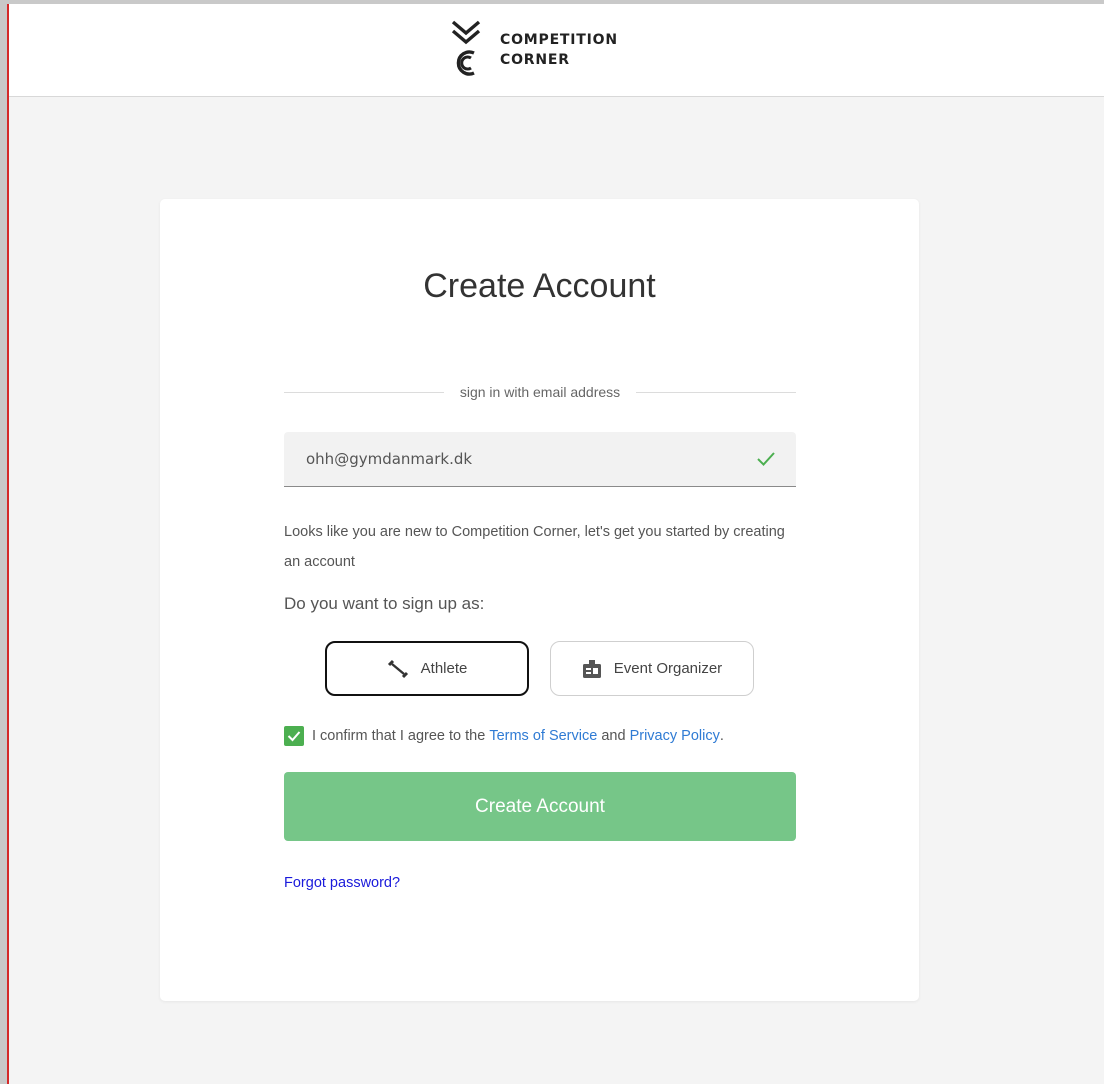 This screenshot has width=1104, height=1084. I want to click on athlete-role-button: Athlete, so click(427, 668).